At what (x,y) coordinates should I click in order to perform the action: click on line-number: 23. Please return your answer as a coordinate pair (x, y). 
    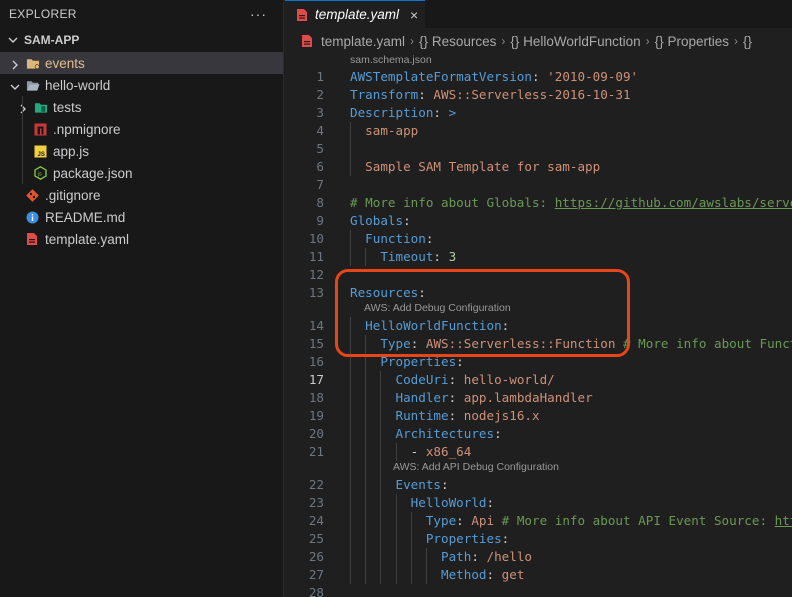
    Looking at the image, I should click on (316, 502).